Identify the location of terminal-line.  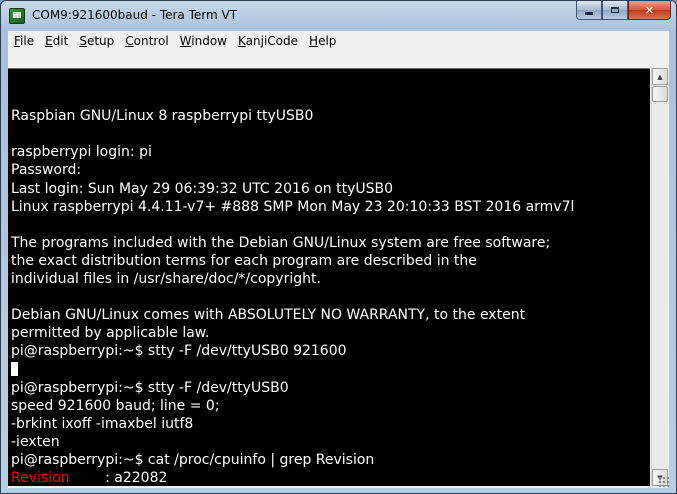
(292, 370).